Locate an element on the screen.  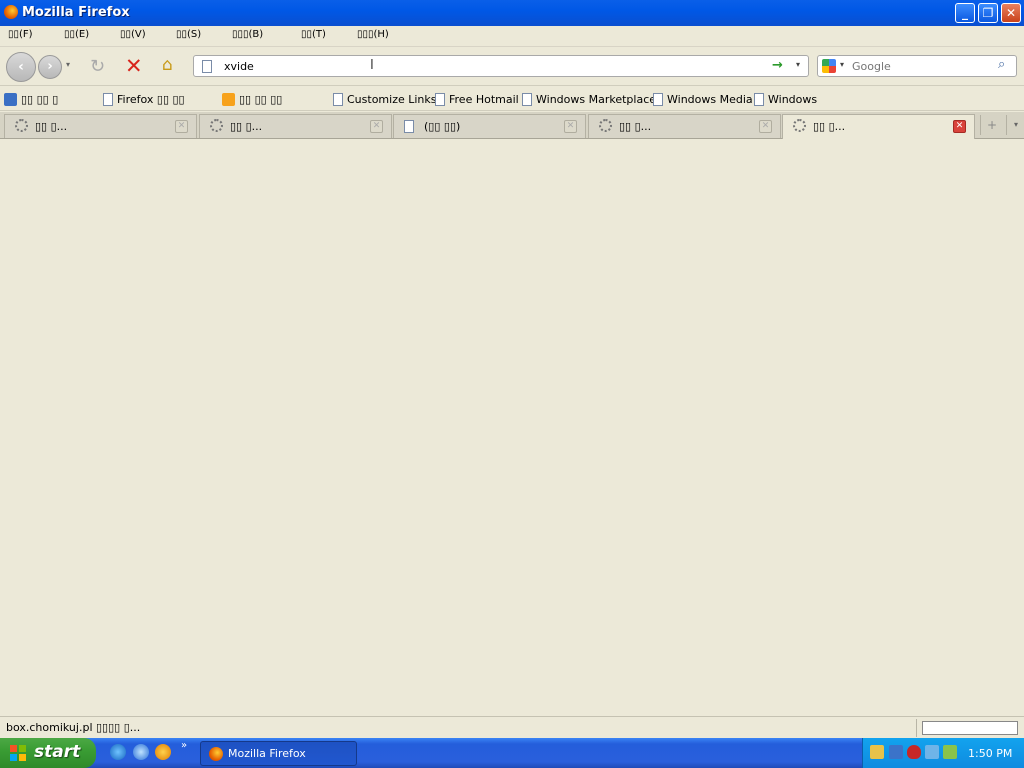
bookmark-item: ▯▯ ▯▯ ▯ is located at coordinates (31, 99).